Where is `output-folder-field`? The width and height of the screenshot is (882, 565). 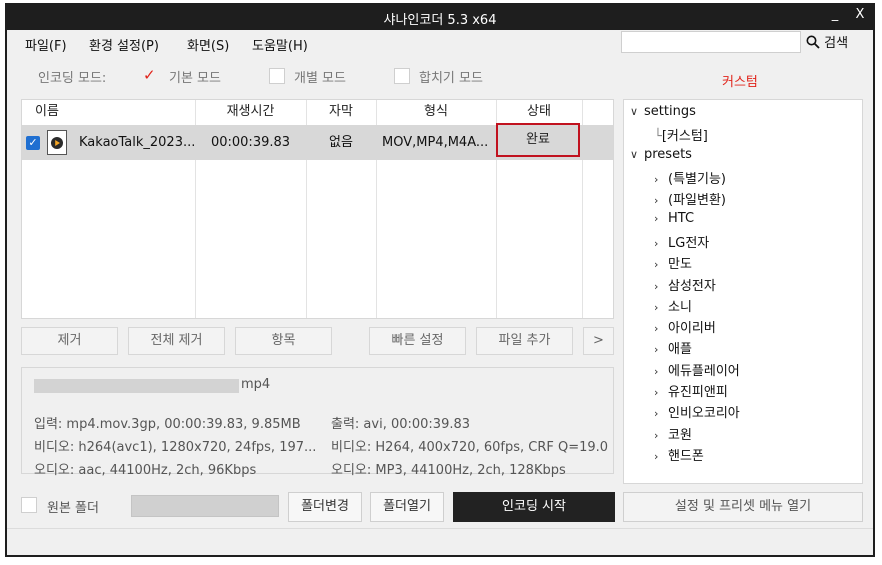
output-folder-field is located at coordinates (205, 506).